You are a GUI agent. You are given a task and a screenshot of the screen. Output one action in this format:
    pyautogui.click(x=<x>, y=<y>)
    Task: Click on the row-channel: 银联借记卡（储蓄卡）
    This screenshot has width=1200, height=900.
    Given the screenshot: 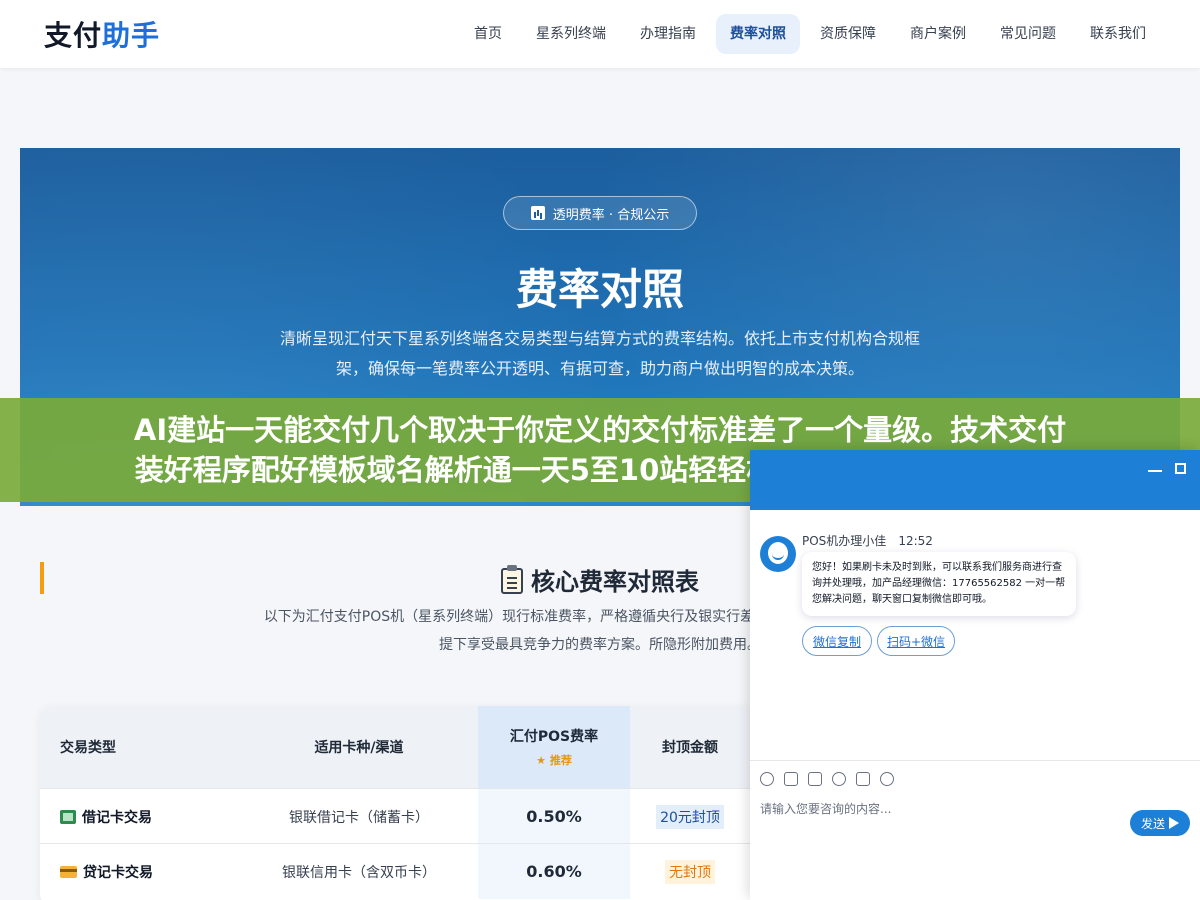 What is the action you would take?
    pyautogui.click(x=359, y=817)
    